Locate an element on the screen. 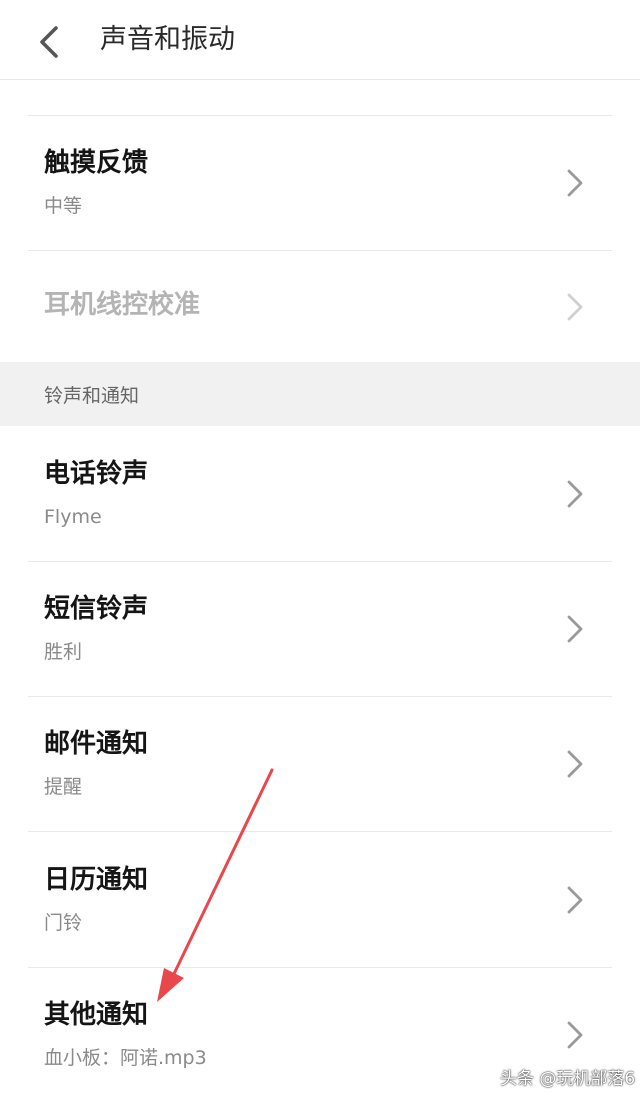 This screenshot has width=640, height=1102. setting-headset-calibration: 耳机线控校准 is located at coordinates (320, 306).